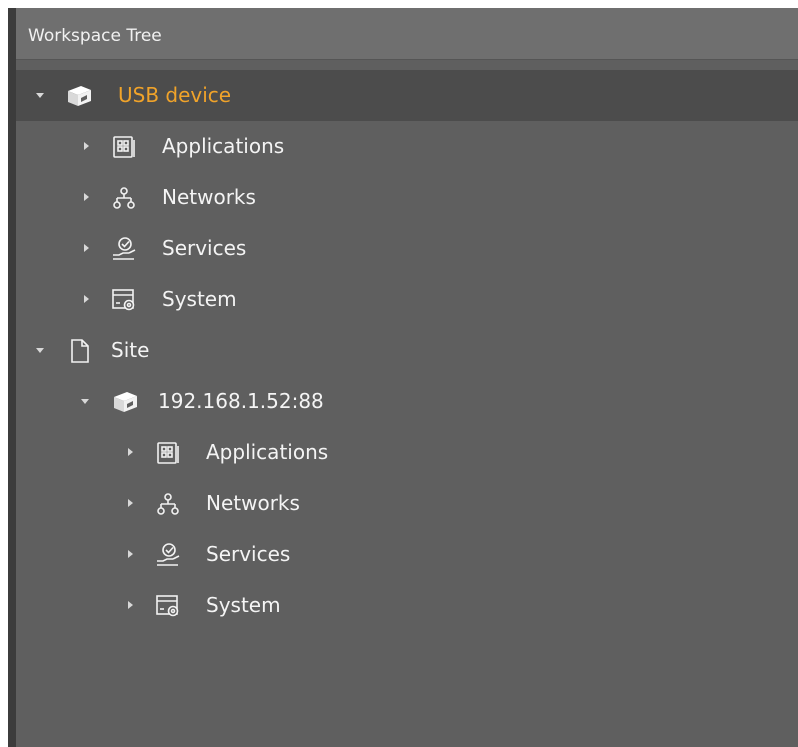 The width and height of the screenshot is (798, 747). I want to click on document-icon, so click(80, 351).